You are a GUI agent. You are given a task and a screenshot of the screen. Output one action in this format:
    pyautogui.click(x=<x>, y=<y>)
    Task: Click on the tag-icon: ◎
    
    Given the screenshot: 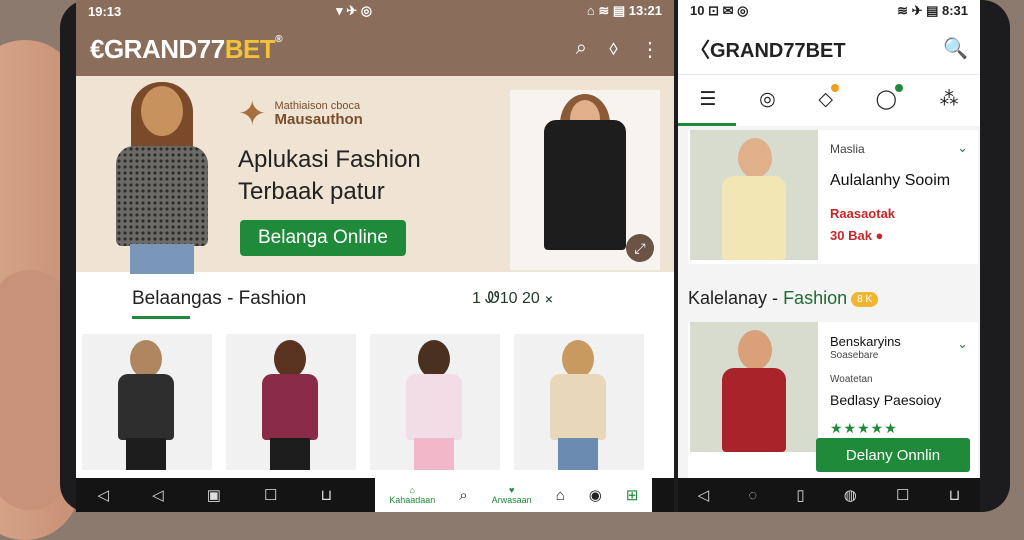 What is the action you would take?
    pyautogui.click(x=767, y=99)
    